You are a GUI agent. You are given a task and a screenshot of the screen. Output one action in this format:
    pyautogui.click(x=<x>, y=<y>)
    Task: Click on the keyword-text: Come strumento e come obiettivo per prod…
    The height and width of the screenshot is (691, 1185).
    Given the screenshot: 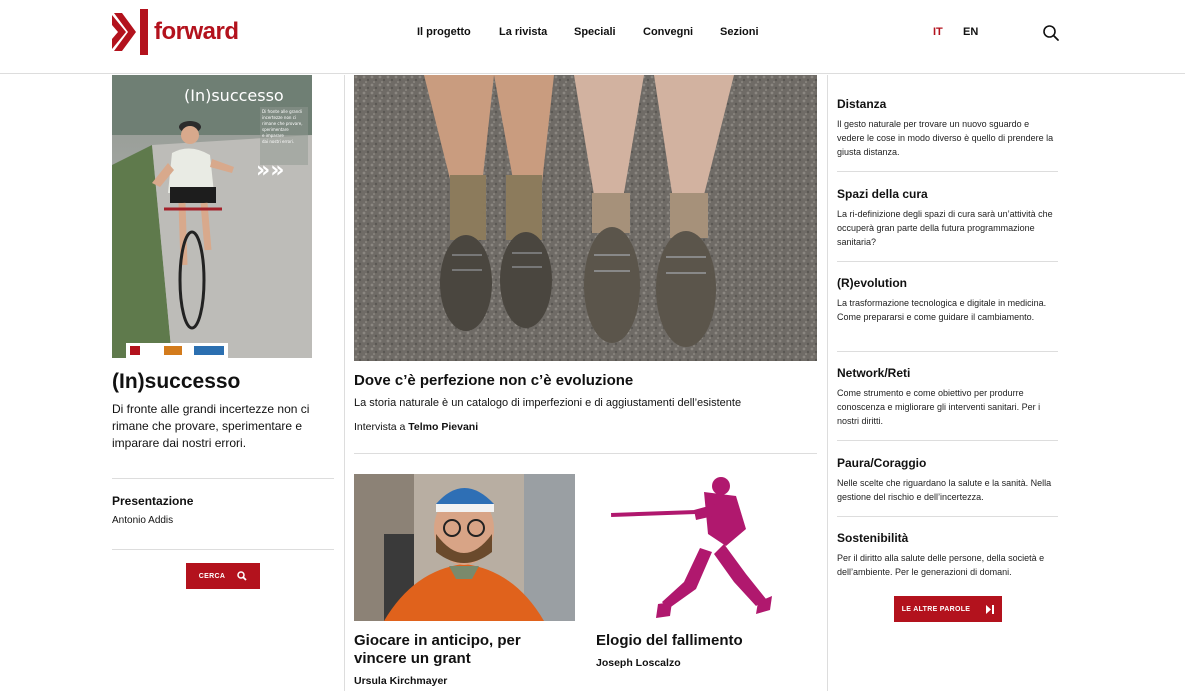 What is the action you would take?
    pyautogui.click(x=939, y=407)
    